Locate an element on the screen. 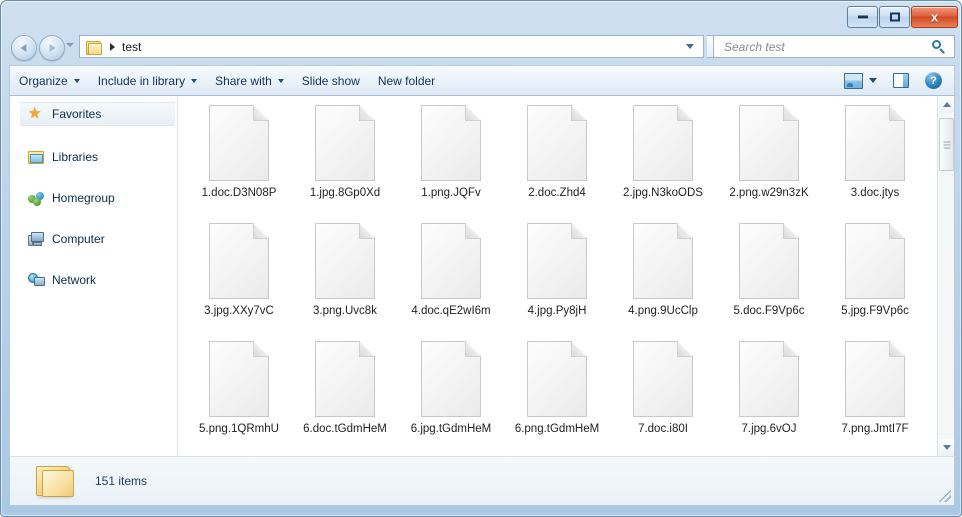 The width and height of the screenshot is (962, 517). file-name-label: 5.jpg.F9Vp6c is located at coordinates (875, 311).